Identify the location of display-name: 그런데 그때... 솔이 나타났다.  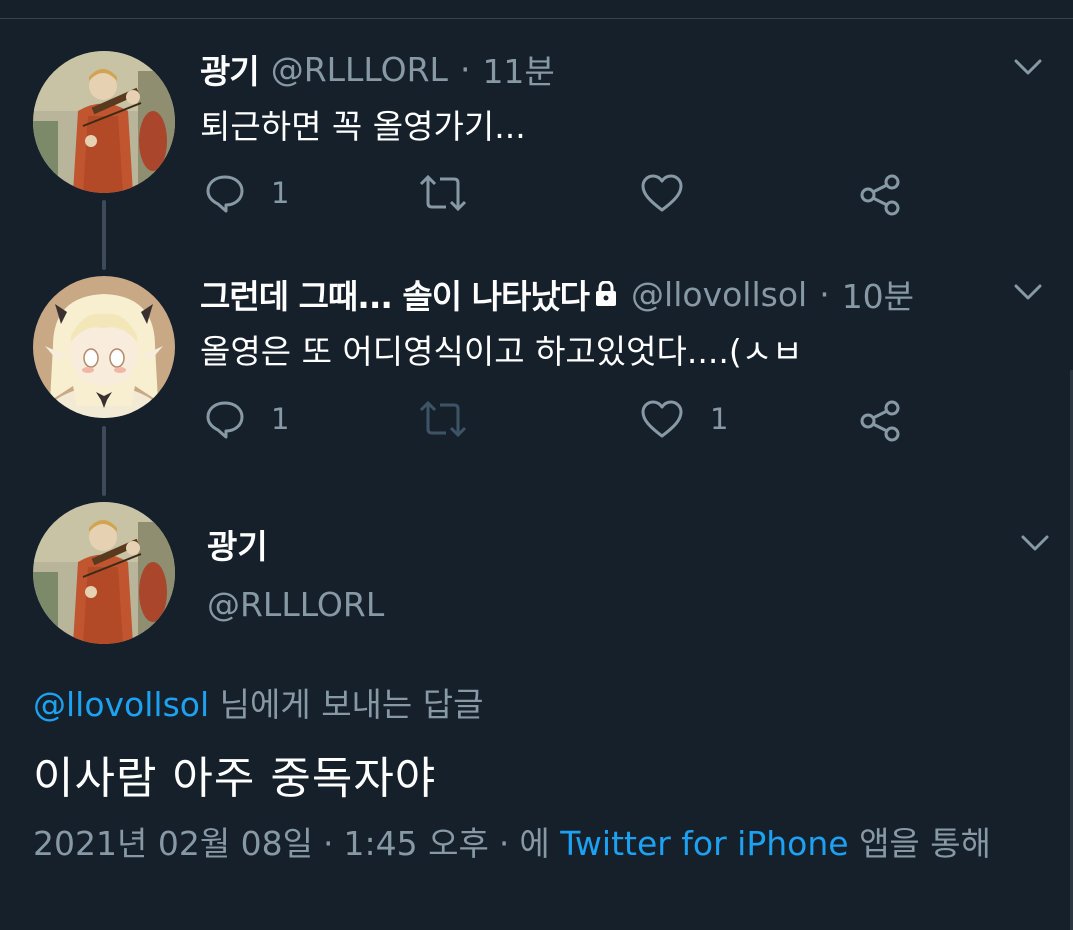
(395, 294).